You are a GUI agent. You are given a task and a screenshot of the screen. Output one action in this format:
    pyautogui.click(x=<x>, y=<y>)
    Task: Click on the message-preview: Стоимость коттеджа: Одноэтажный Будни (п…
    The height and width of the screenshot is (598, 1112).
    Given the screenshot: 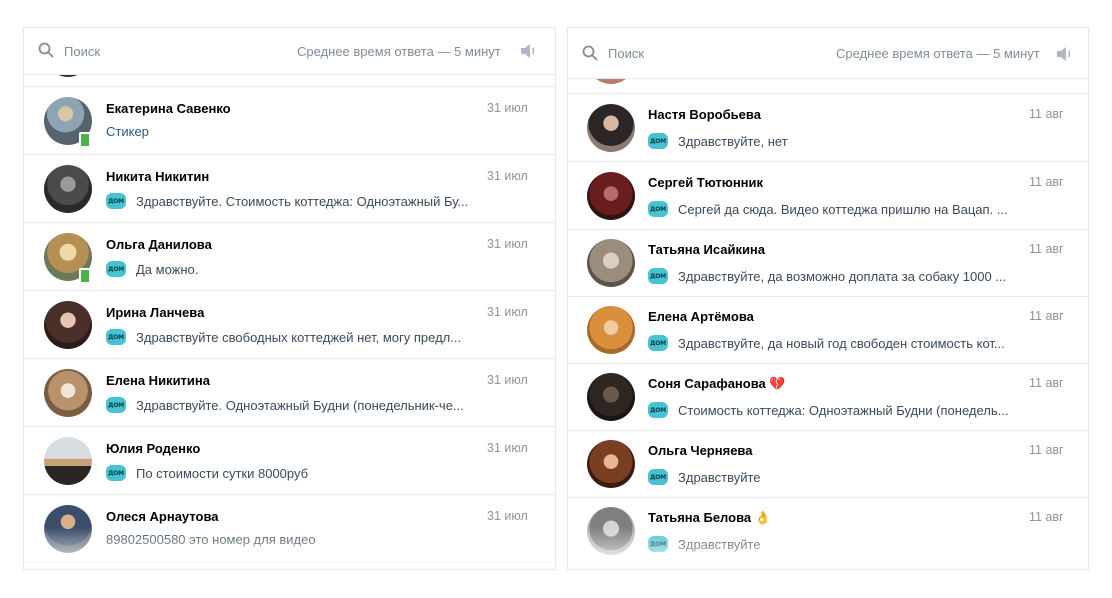 What is the action you would take?
    pyautogui.click(x=843, y=410)
    